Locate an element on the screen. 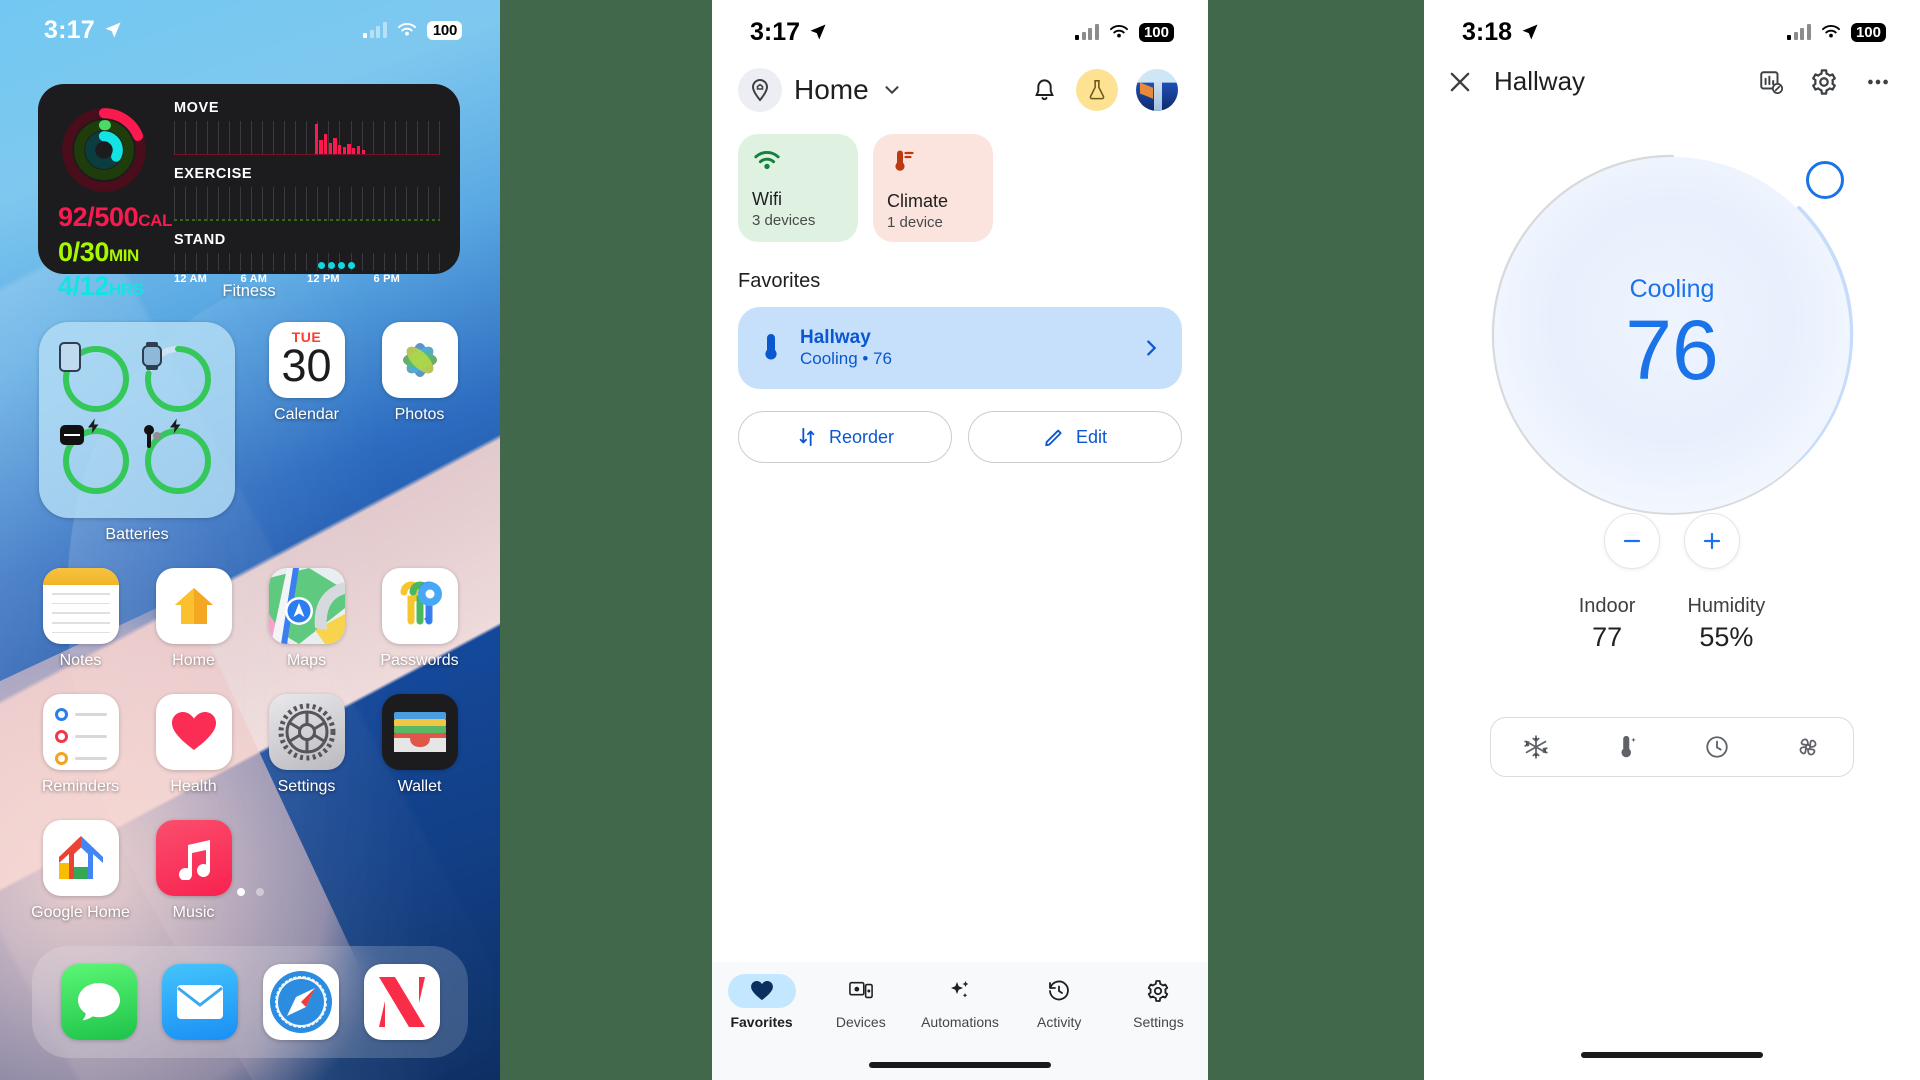  dial-readout: Cooling 76 is located at coordinates (1672, 334).